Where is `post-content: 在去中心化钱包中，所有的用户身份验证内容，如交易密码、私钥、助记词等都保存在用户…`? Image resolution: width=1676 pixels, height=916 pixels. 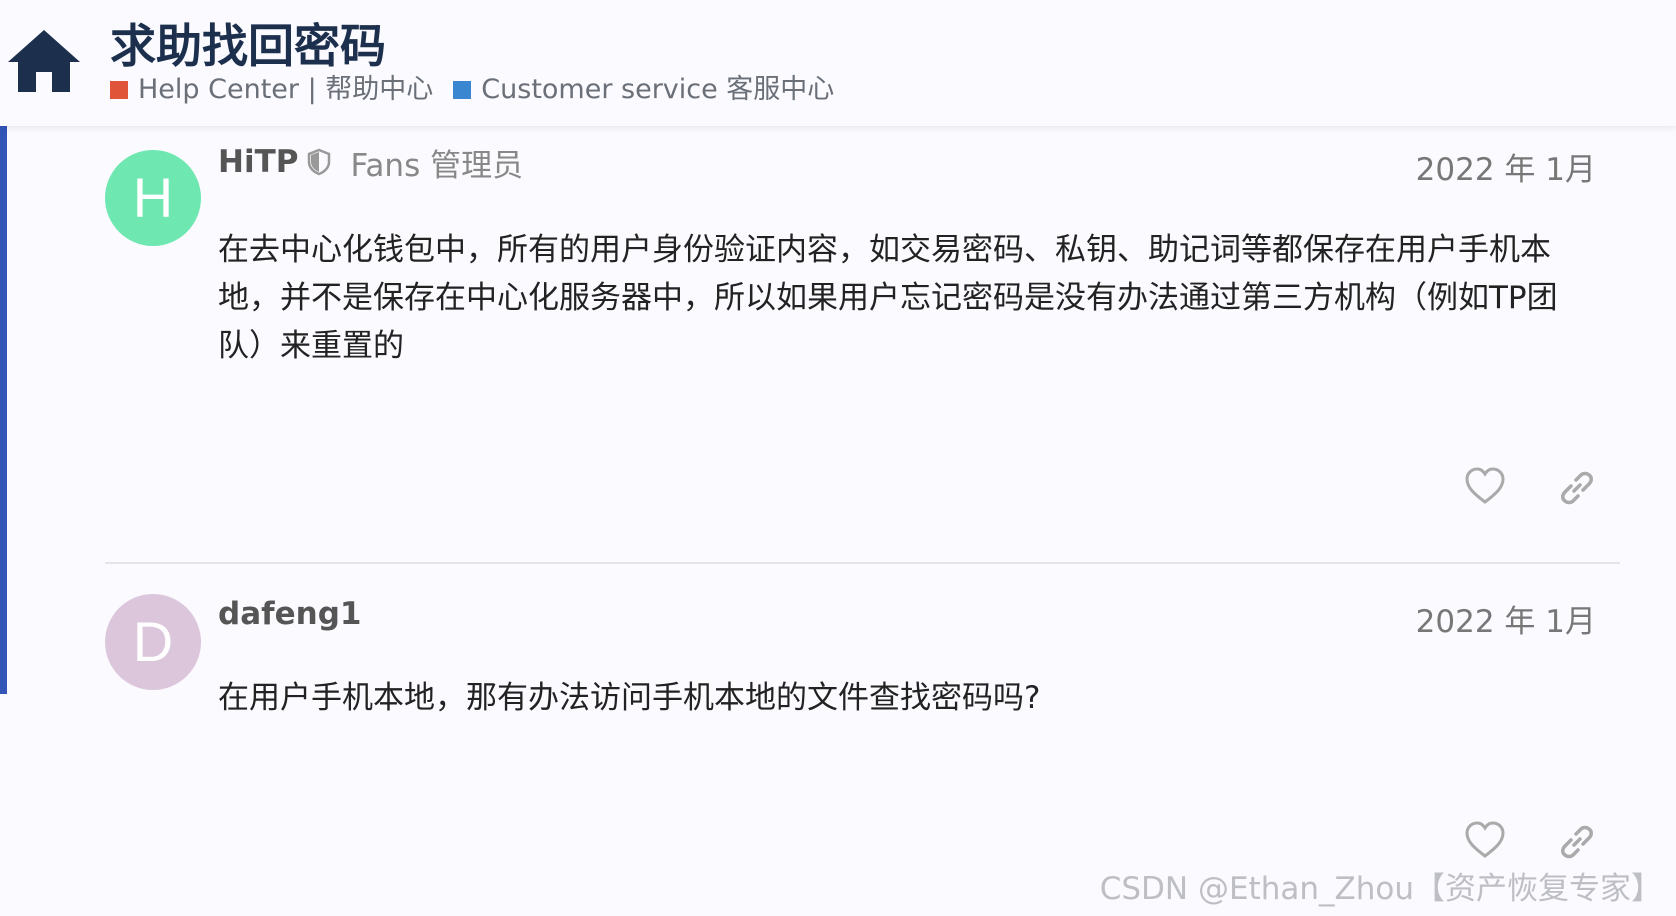
post-content: 在去中心化钱包中，所有的用户身份验证内容，如交易密码、私钥、助记词等都保存在用户… is located at coordinates (888, 298).